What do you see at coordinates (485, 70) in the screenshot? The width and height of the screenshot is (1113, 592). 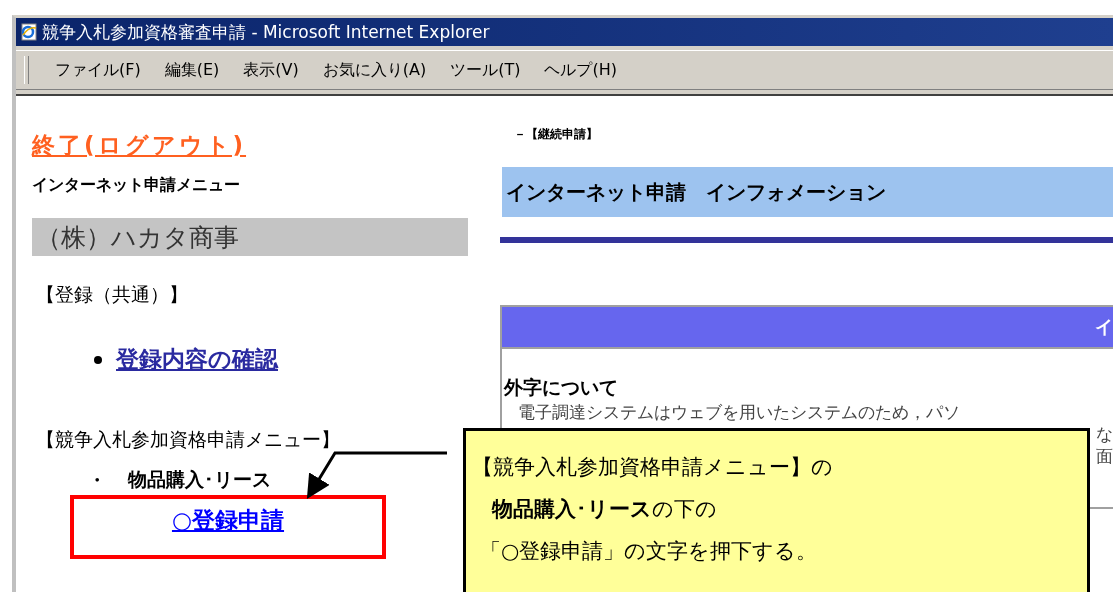 I see `menu-item: ツール(T)` at bounding box center [485, 70].